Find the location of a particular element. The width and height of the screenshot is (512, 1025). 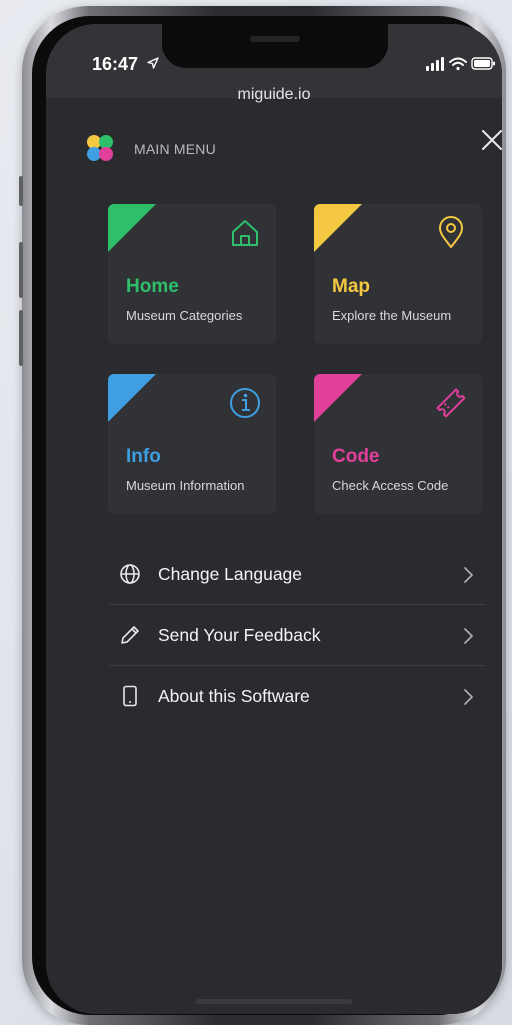

earpiece-speaker is located at coordinates (275, 39).